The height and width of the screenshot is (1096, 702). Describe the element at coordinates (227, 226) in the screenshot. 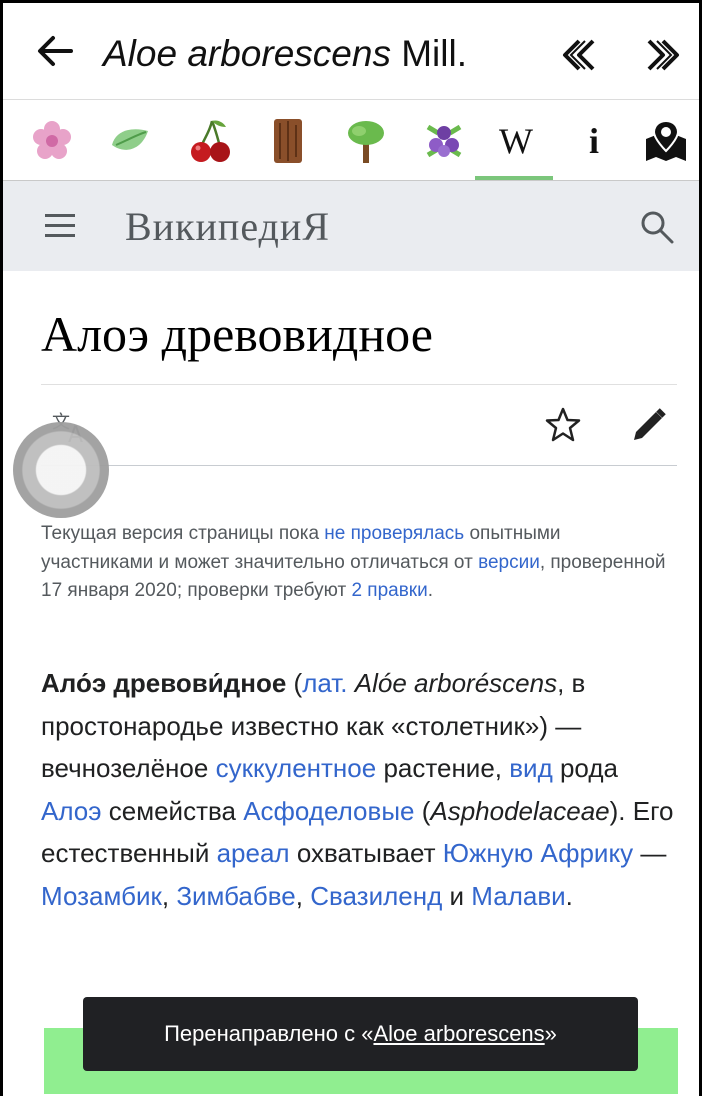

I see `wikipedia-wordmark: ВикипедиЯ` at that location.